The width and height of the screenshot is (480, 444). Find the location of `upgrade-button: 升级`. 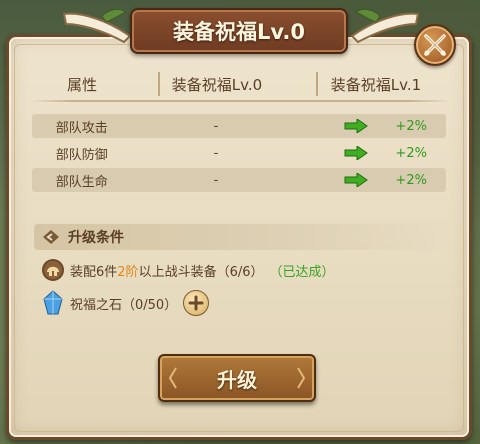

upgrade-button: 升级 is located at coordinates (237, 378).